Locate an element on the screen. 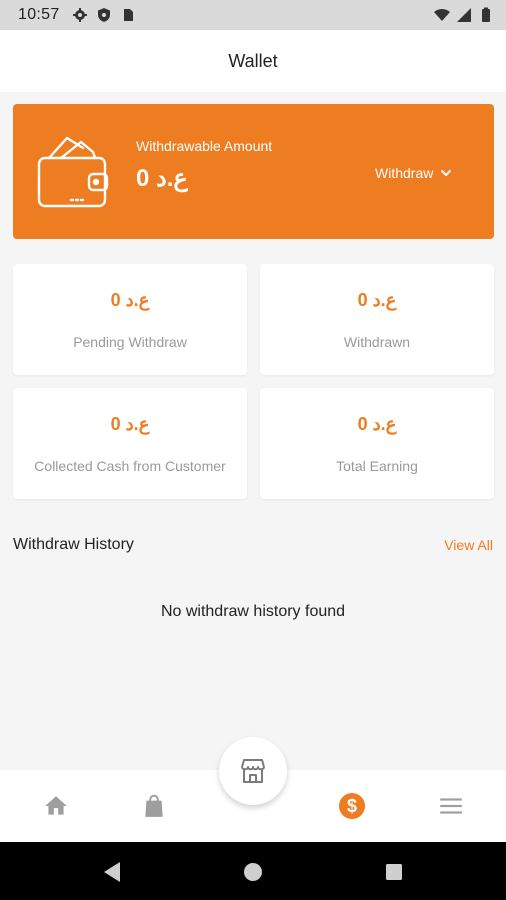  dollar-icon: $ is located at coordinates (352, 806).